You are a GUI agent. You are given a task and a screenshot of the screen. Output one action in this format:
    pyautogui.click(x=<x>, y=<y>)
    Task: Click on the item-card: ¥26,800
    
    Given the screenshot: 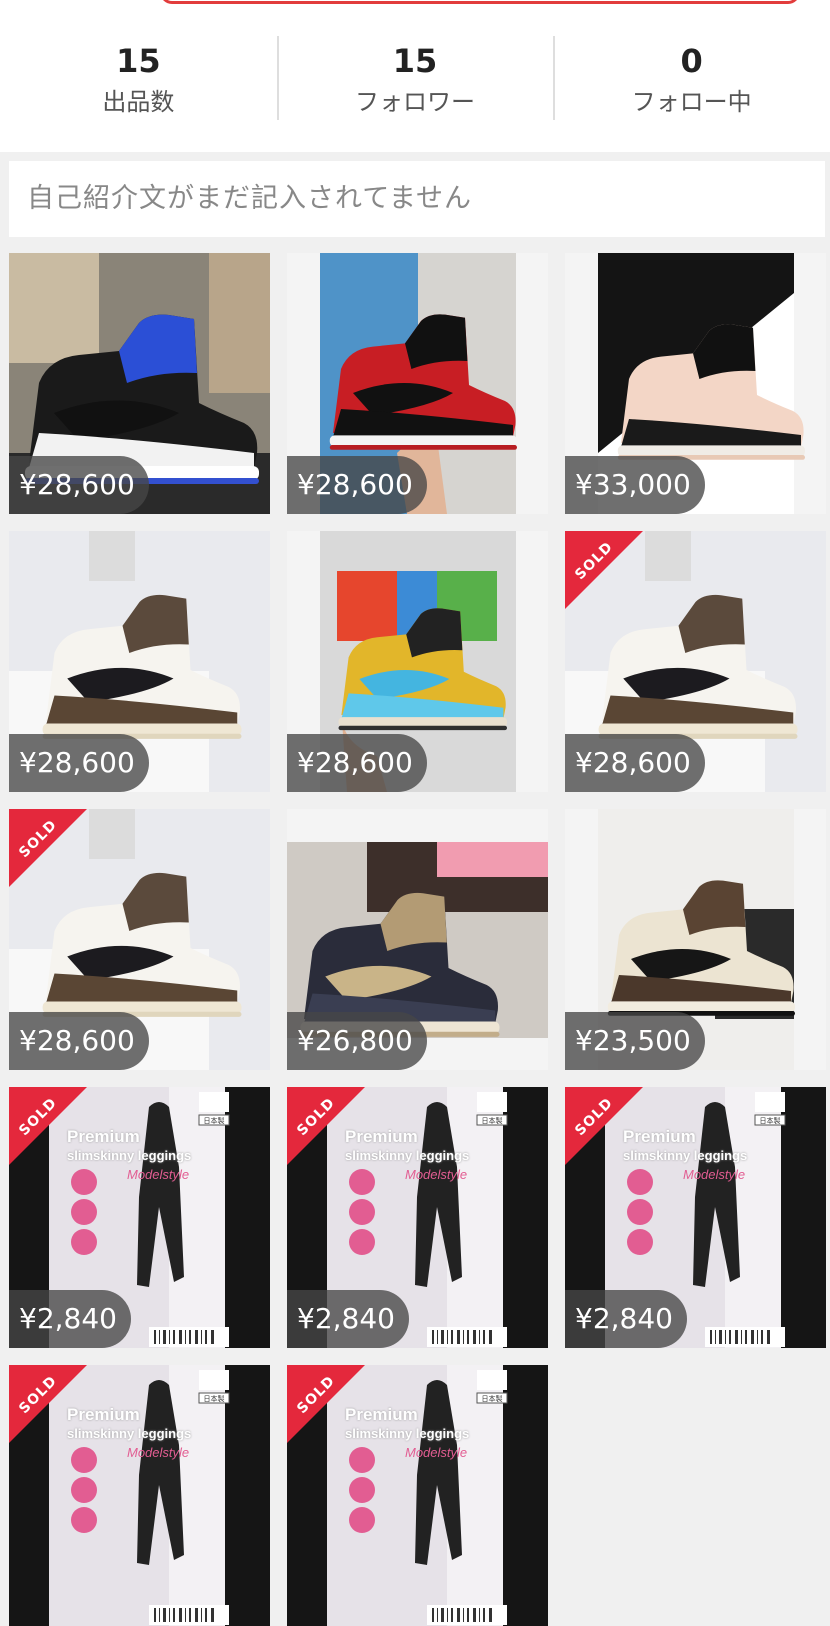 What is the action you would take?
    pyautogui.click(x=417, y=939)
    